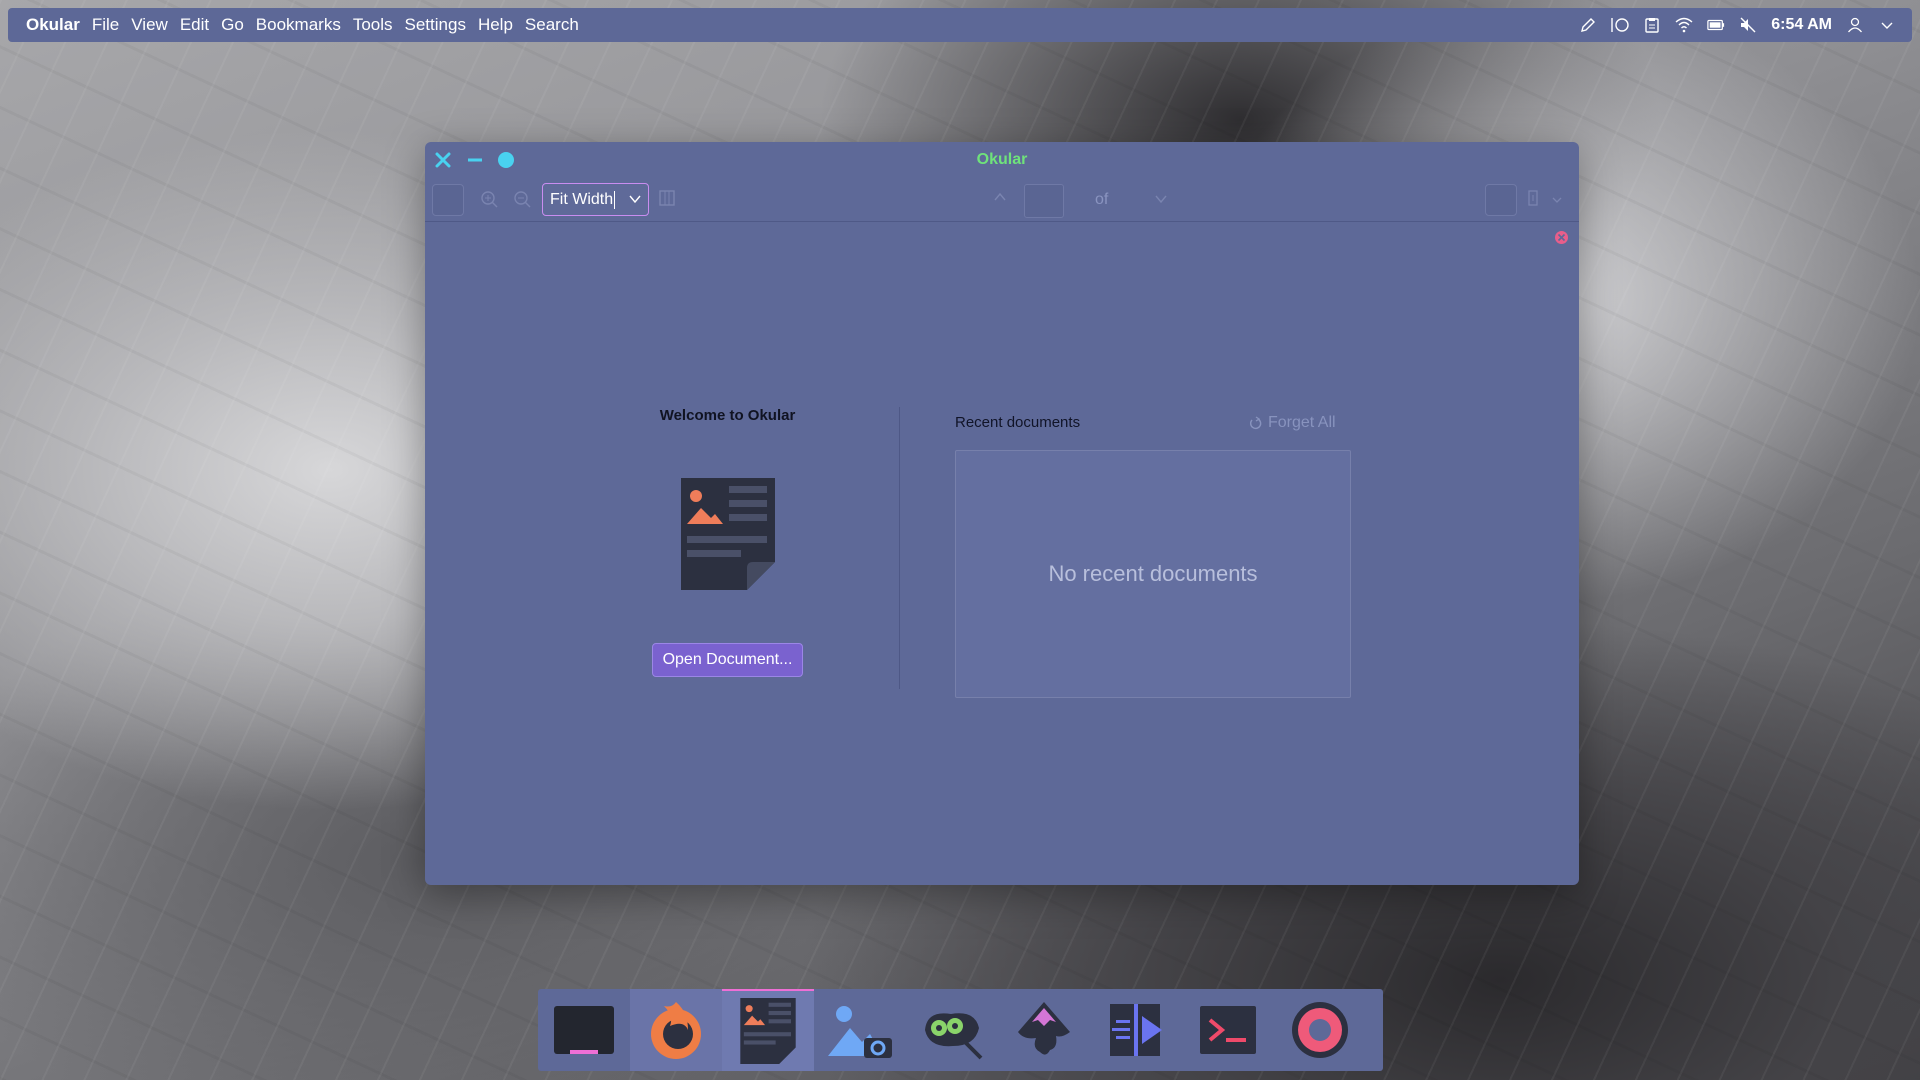  I want to click on dock-item-gimp, so click(952, 1030).